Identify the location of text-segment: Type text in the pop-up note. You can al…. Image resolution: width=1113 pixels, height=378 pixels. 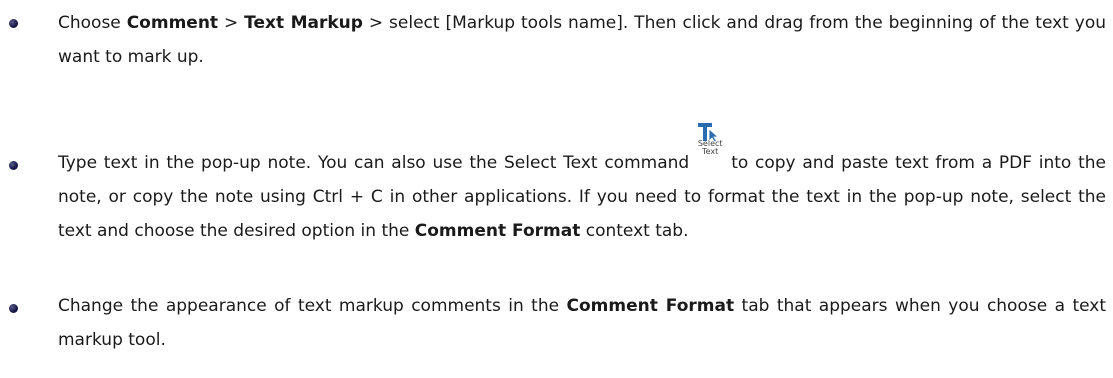
(374, 163).